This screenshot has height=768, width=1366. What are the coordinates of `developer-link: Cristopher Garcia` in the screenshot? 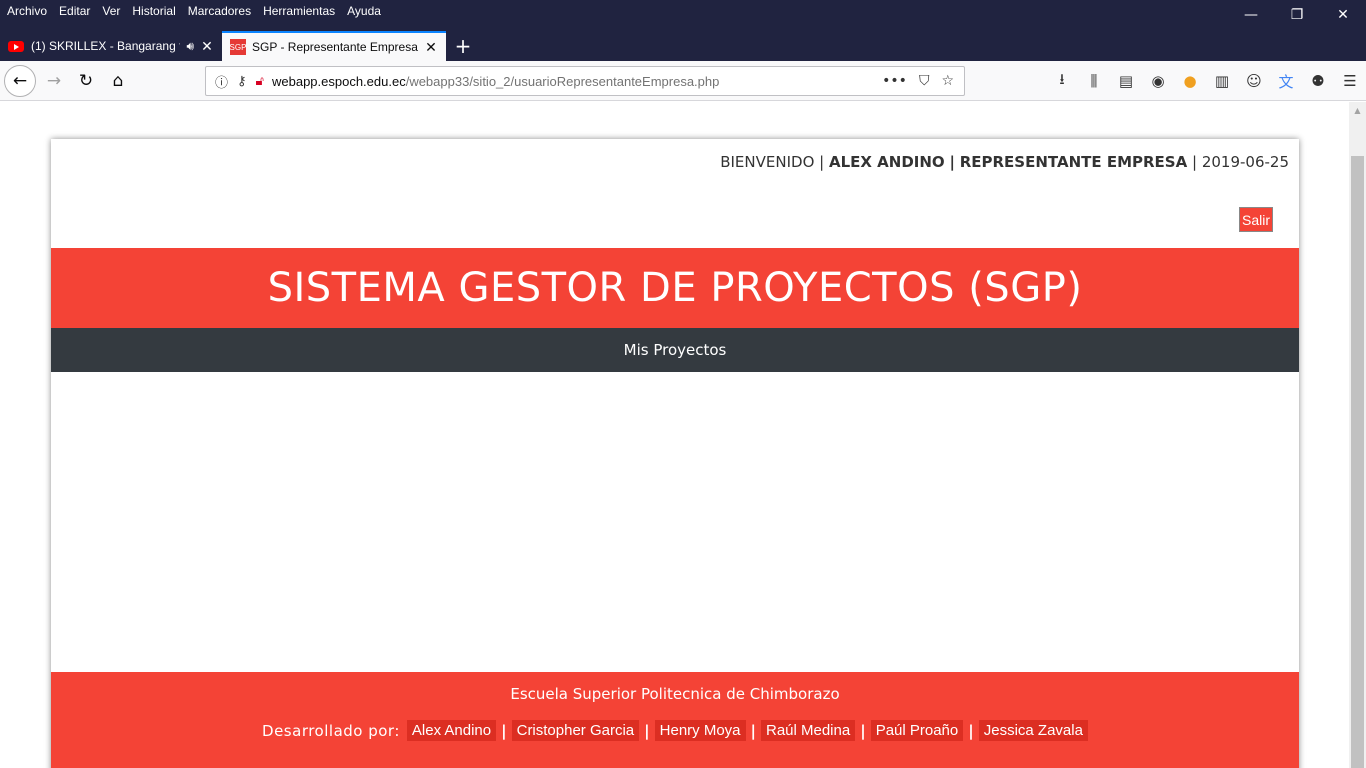 It's located at (575, 730).